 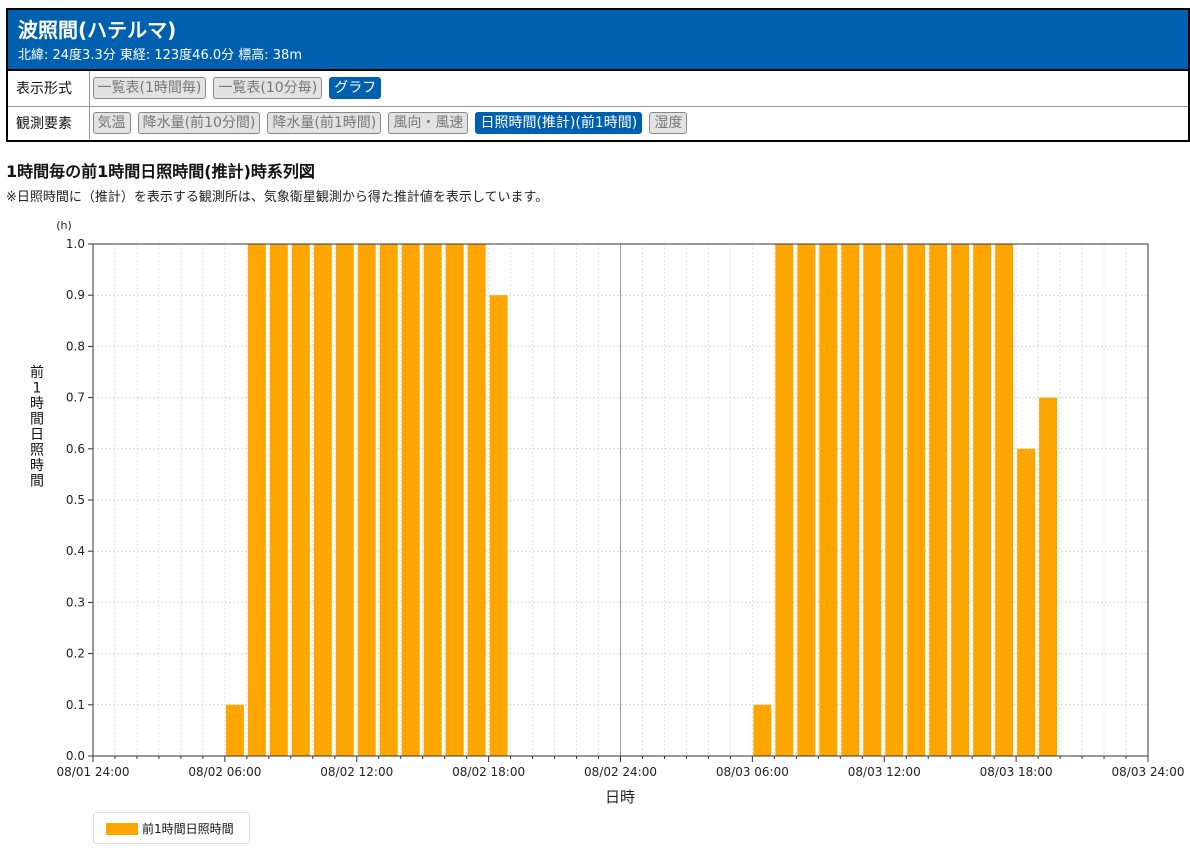 What do you see at coordinates (1148, 772) in the screenshot?
I see `x-tick-label: 08/03 24:00` at bounding box center [1148, 772].